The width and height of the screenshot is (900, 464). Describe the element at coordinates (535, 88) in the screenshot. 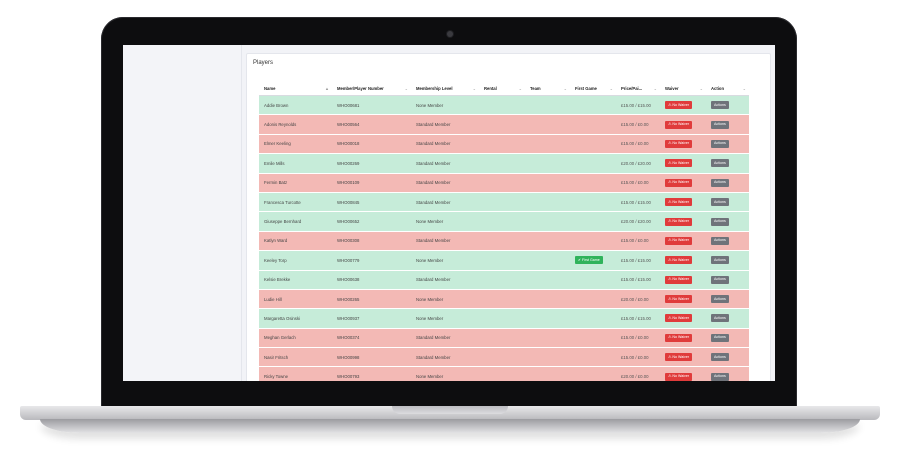

I see `column-header-label: Team` at that location.